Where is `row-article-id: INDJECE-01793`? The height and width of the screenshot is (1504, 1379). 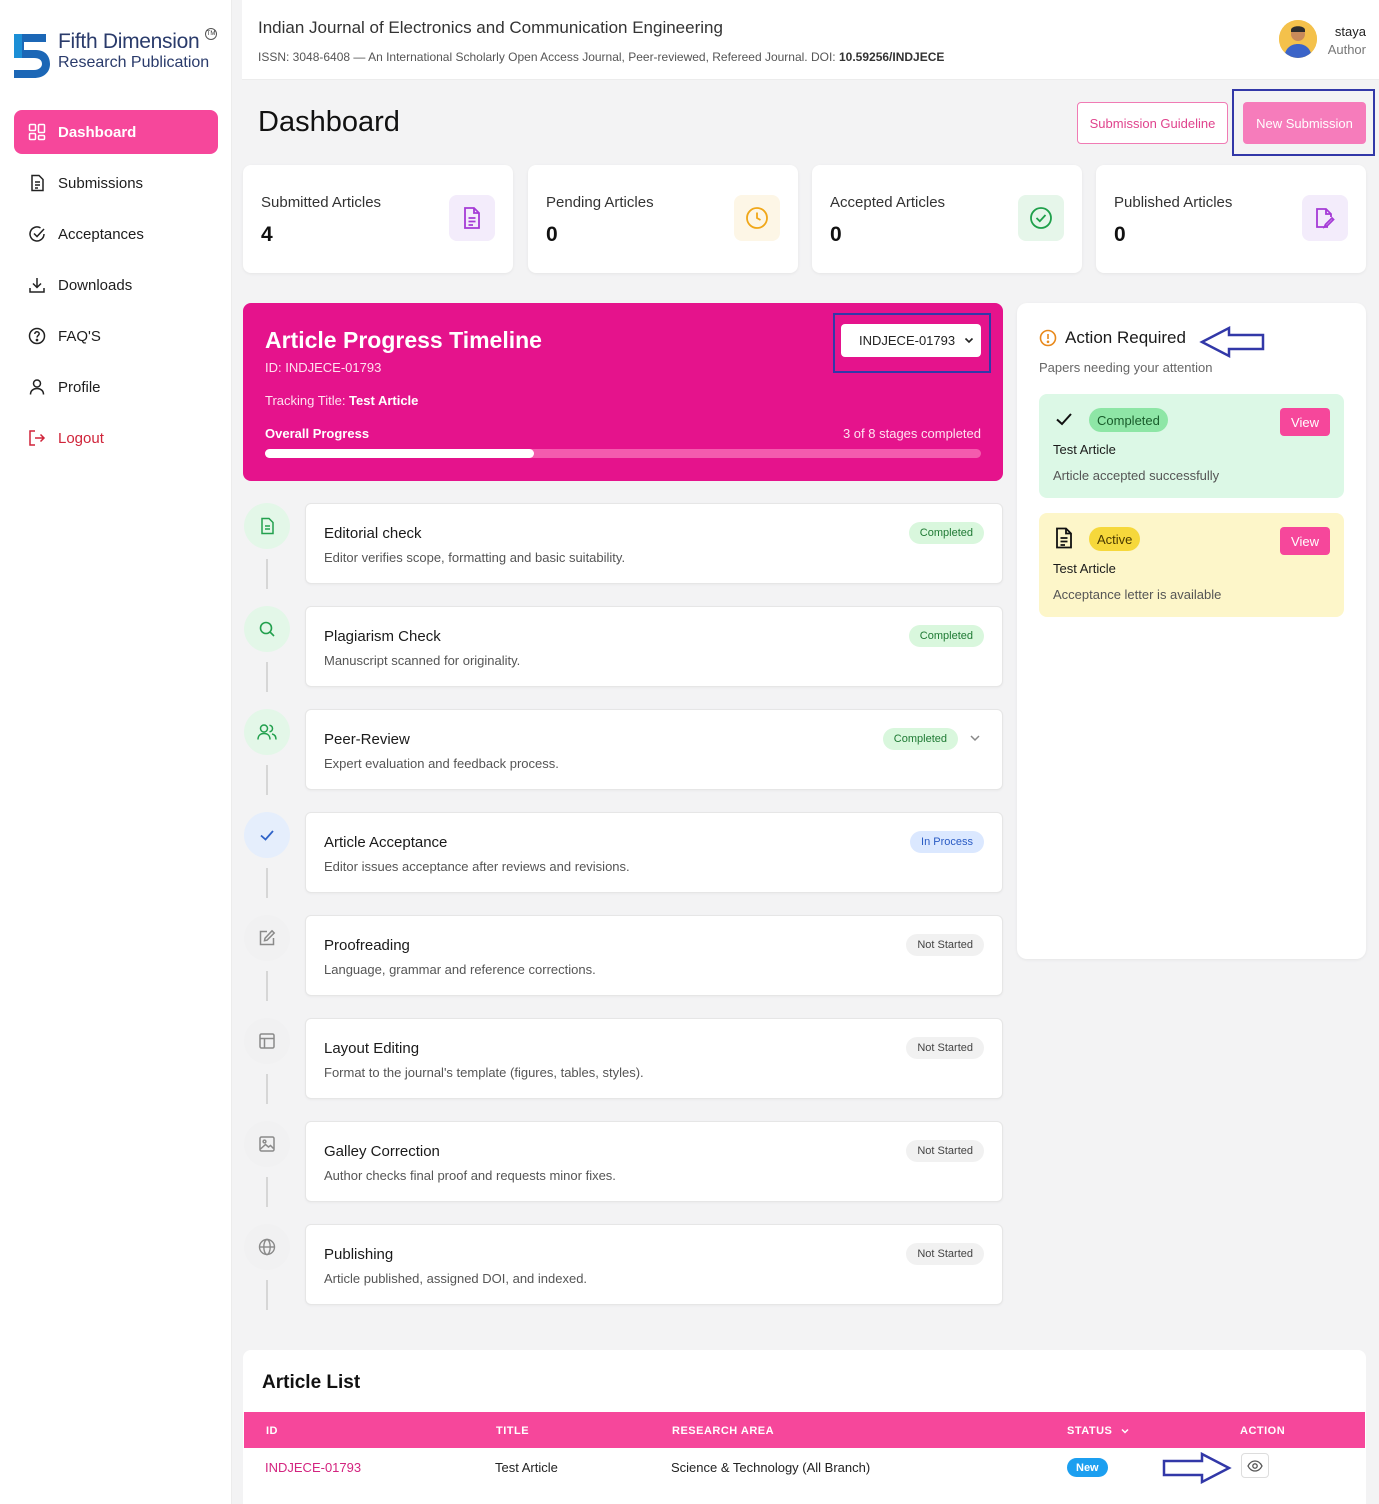
row-article-id: INDJECE-01793 is located at coordinates (313, 1467).